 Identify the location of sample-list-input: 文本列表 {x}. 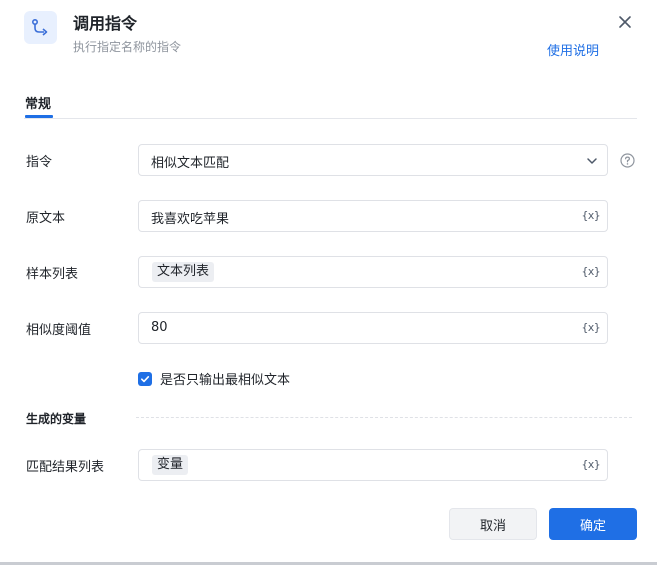
(373, 272).